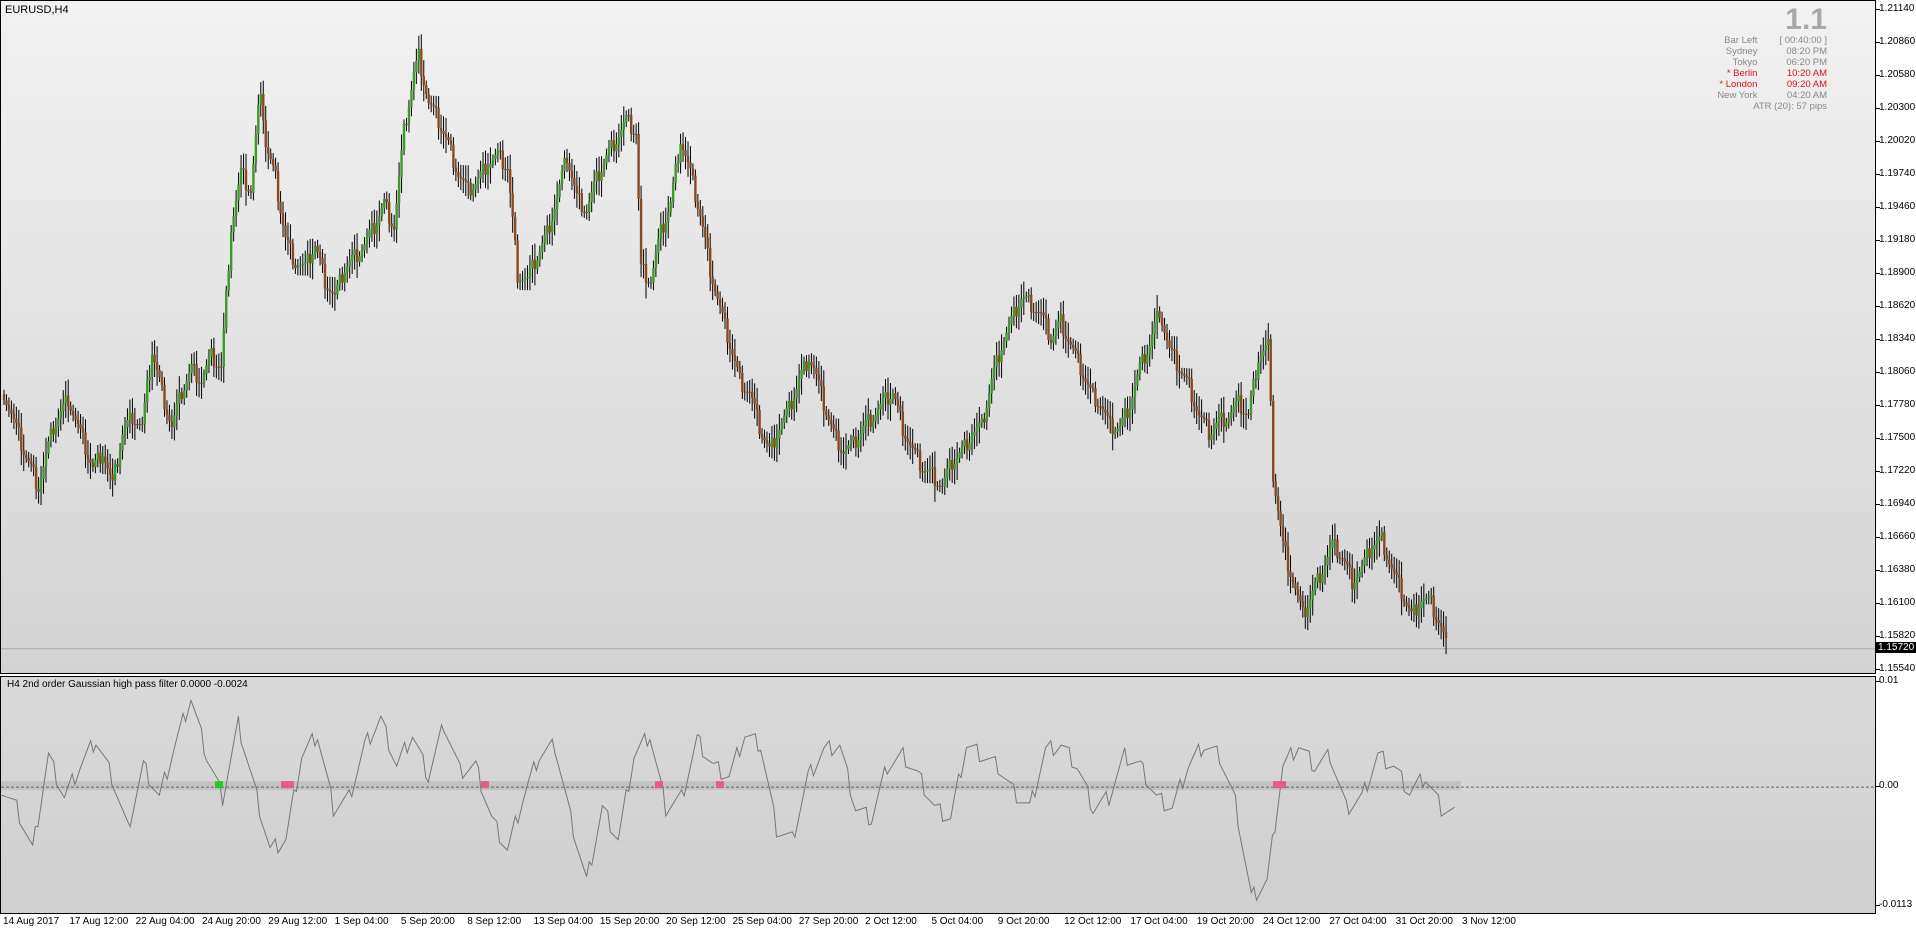  What do you see at coordinates (1790, 106) in the screenshot?
I see `atr-label: ATR (20): 57 pips` at bounding box center [1790, 106].